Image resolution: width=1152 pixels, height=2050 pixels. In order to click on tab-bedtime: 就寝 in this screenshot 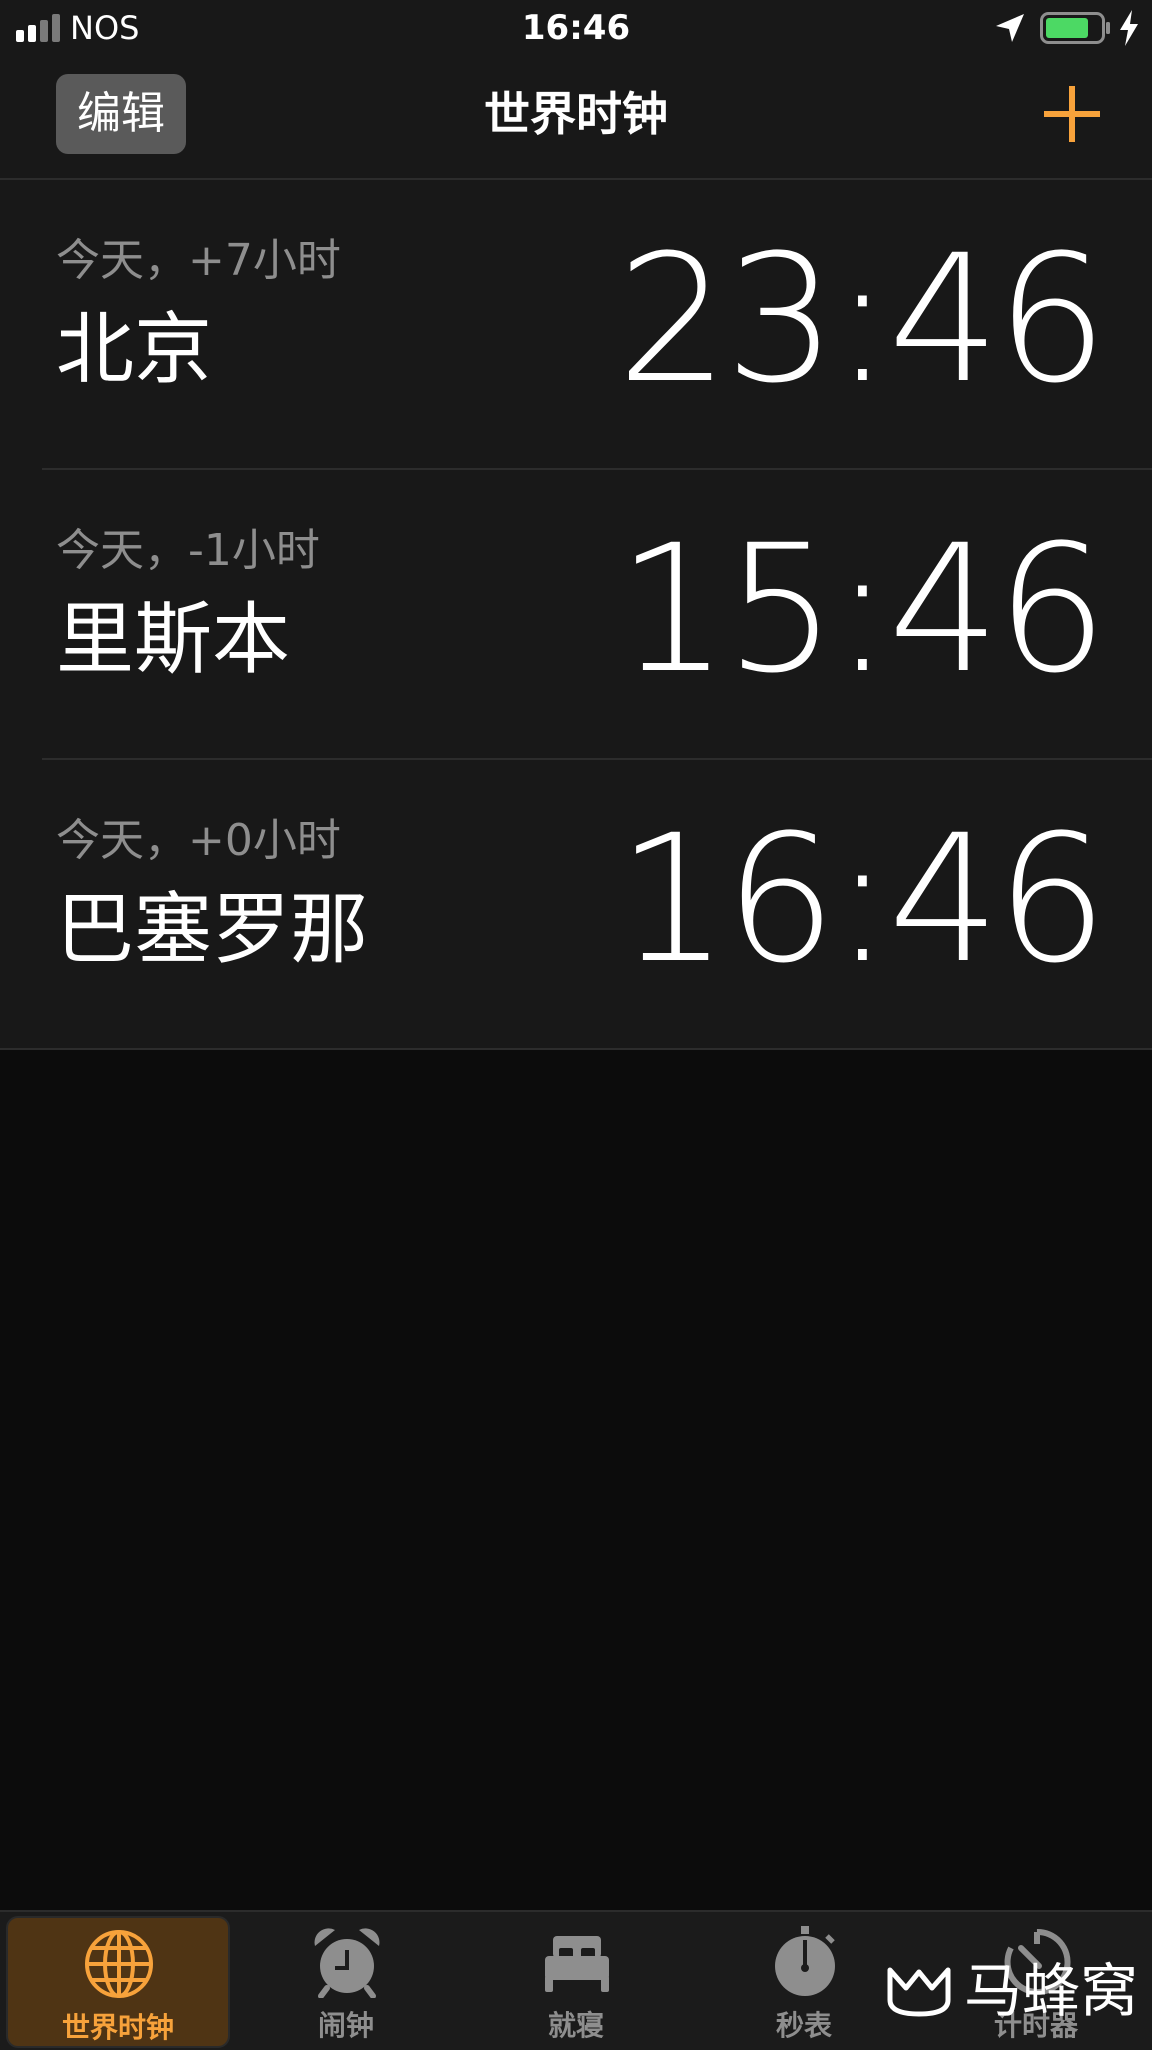, I will do `click(576, 1980)`.